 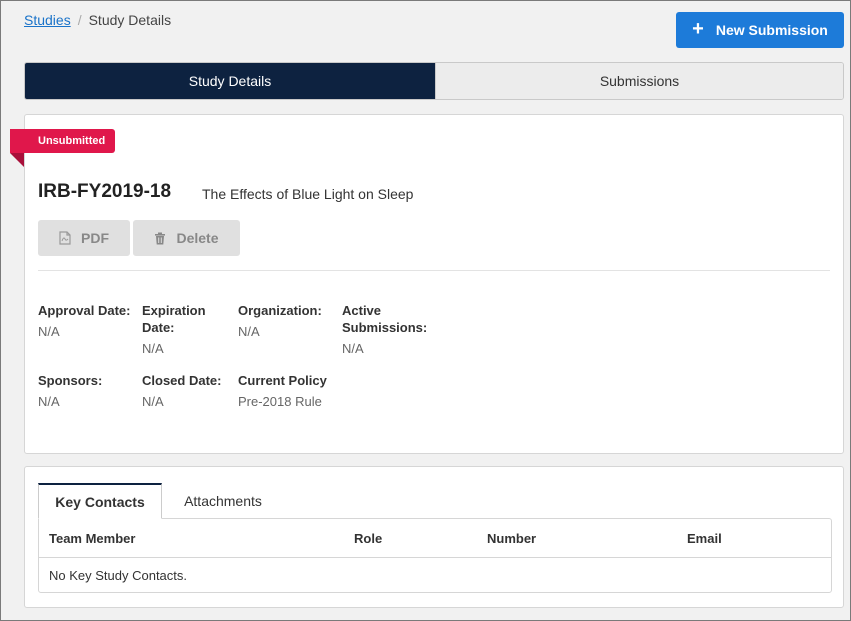 What do you see at coordinates (189, 391) in the screenshot?
I see `field-closed-date: Closed Date: N/A` at bounding box center [189, 391].